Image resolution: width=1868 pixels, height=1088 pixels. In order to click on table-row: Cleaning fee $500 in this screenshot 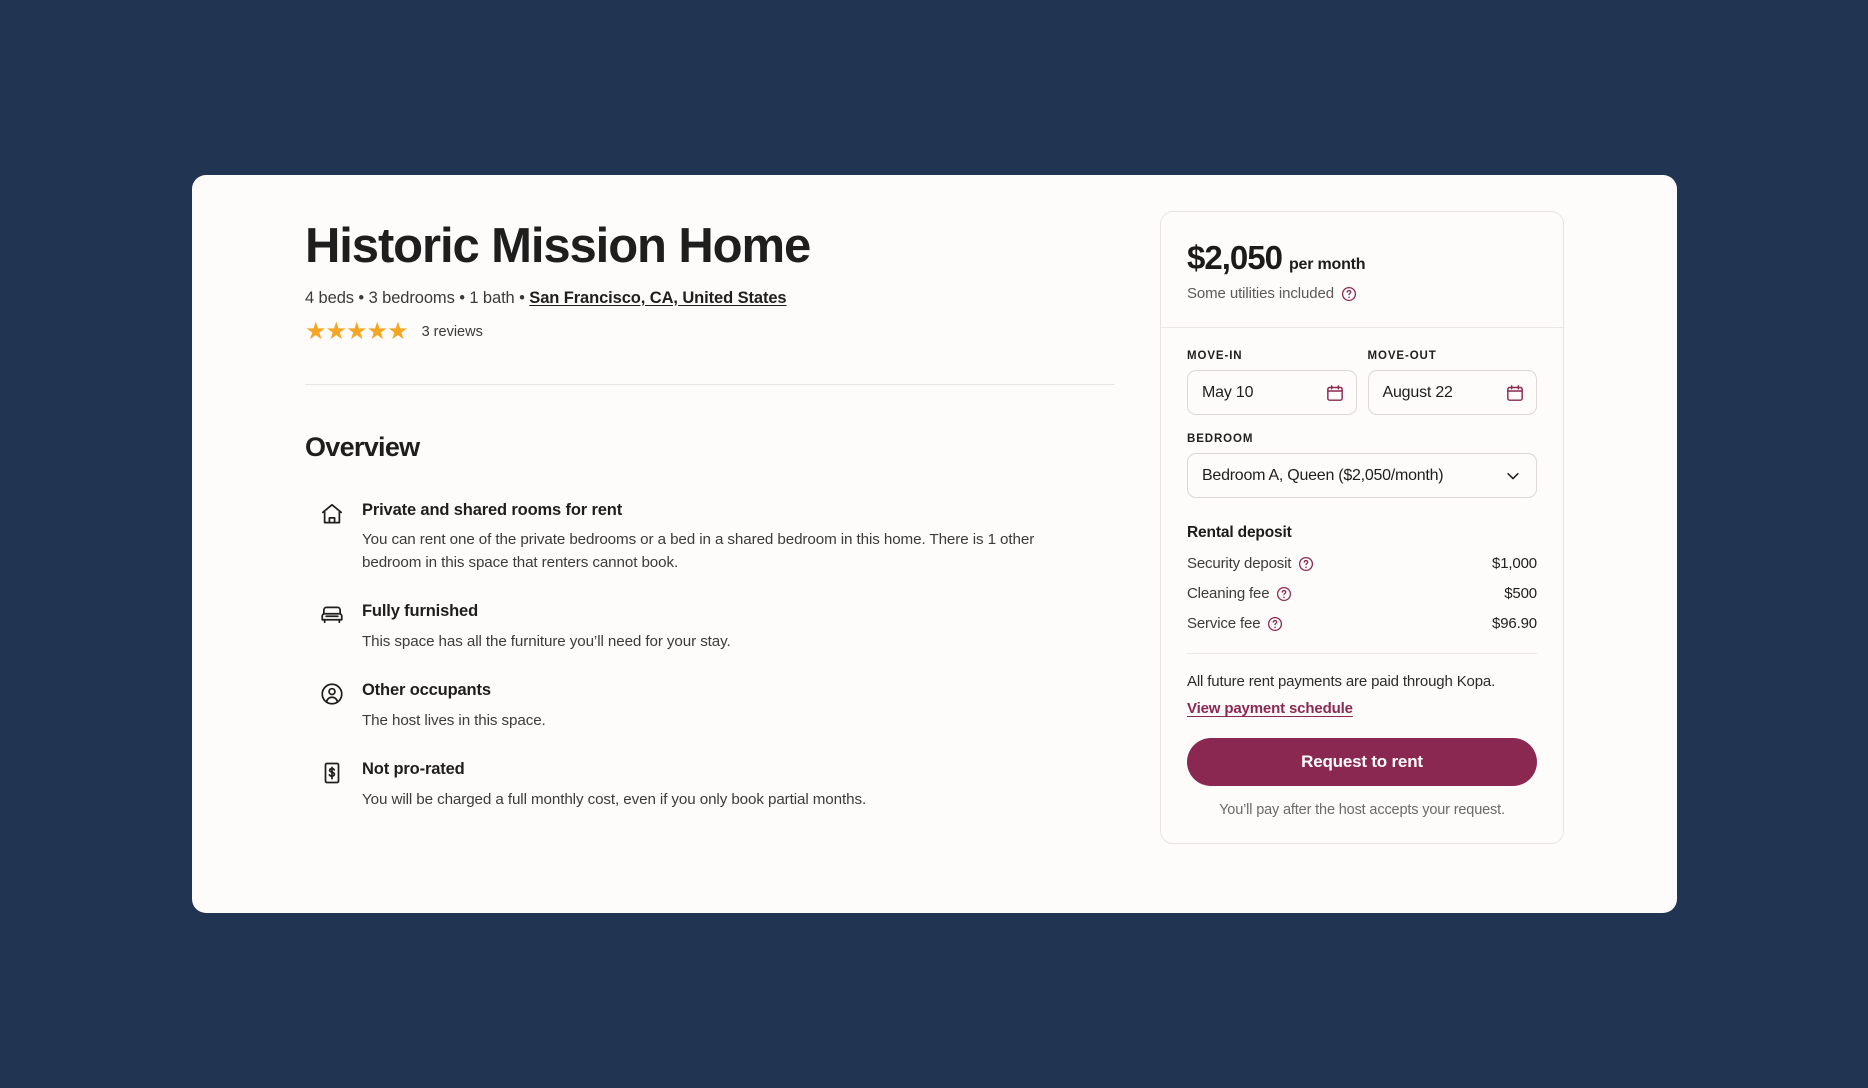, I will do `click(1362, 593)`.